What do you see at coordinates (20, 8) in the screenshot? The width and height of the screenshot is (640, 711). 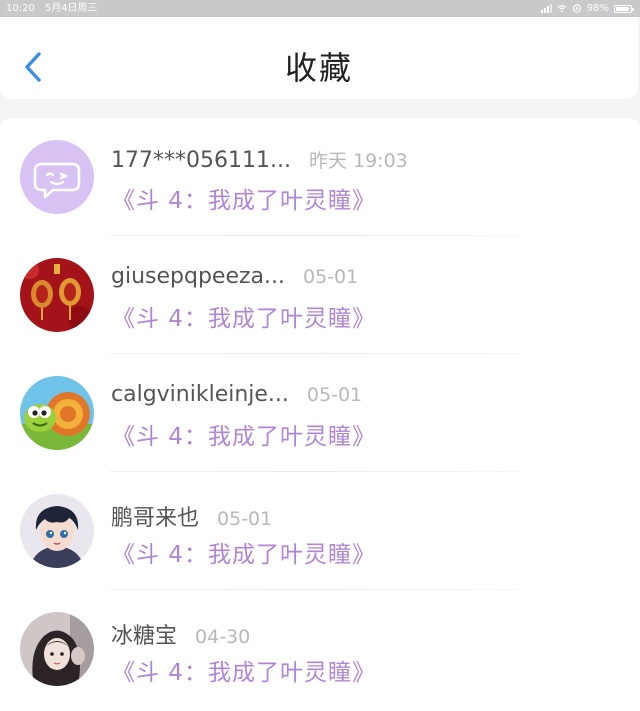 I see `status-time: 10:20` at bounding box center [20, 8].